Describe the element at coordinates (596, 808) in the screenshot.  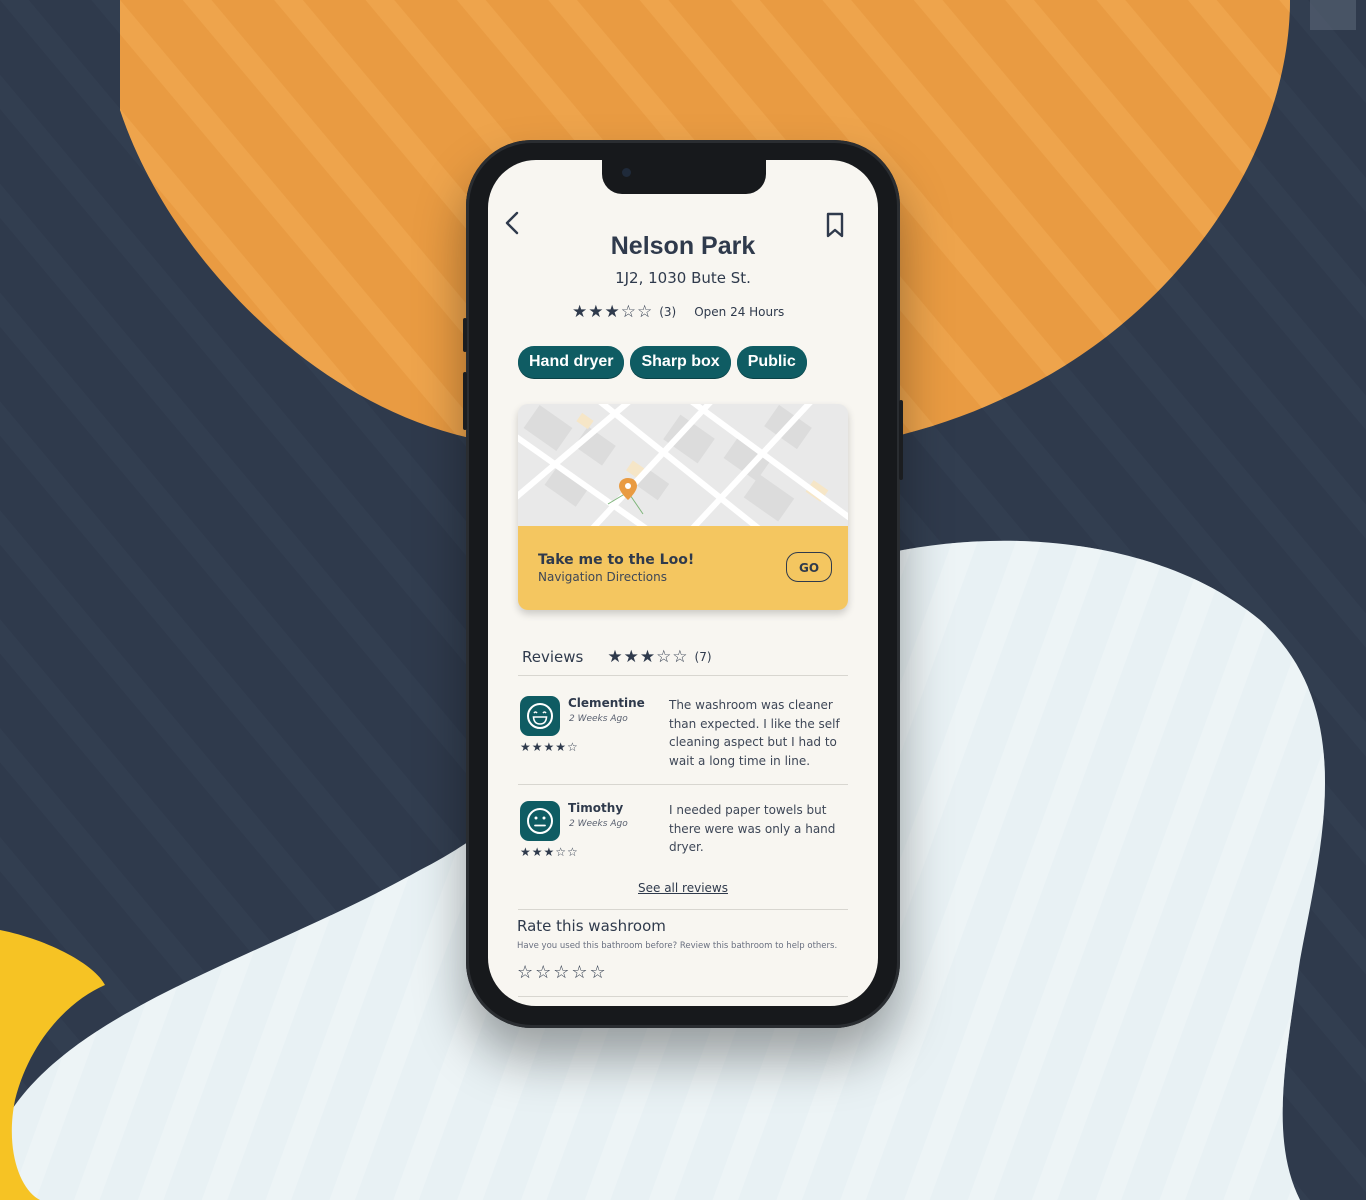
I see `reviewer-name: Timothy` at that location.